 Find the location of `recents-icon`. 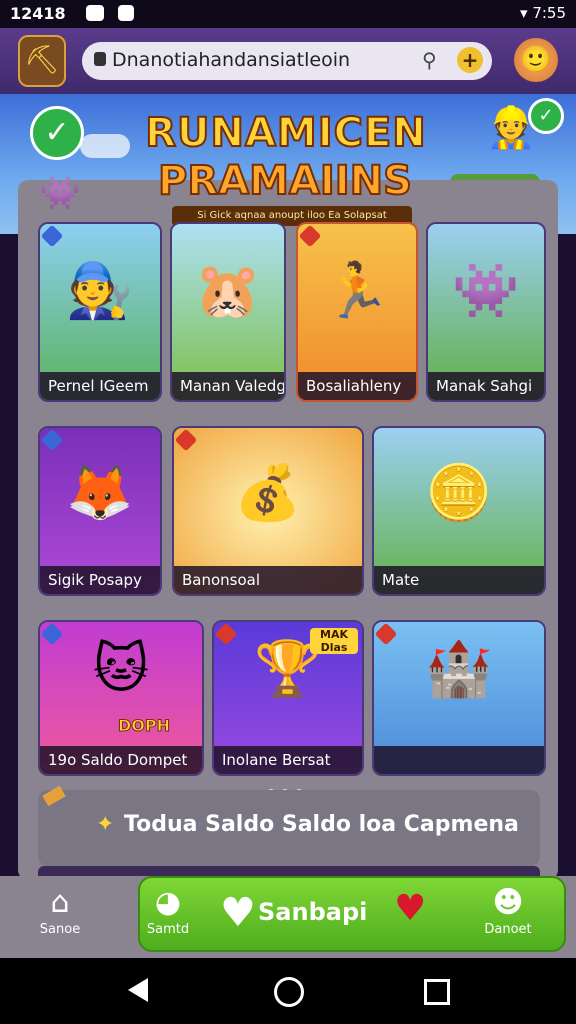

recents-icon is located at coordinates (437, 992).